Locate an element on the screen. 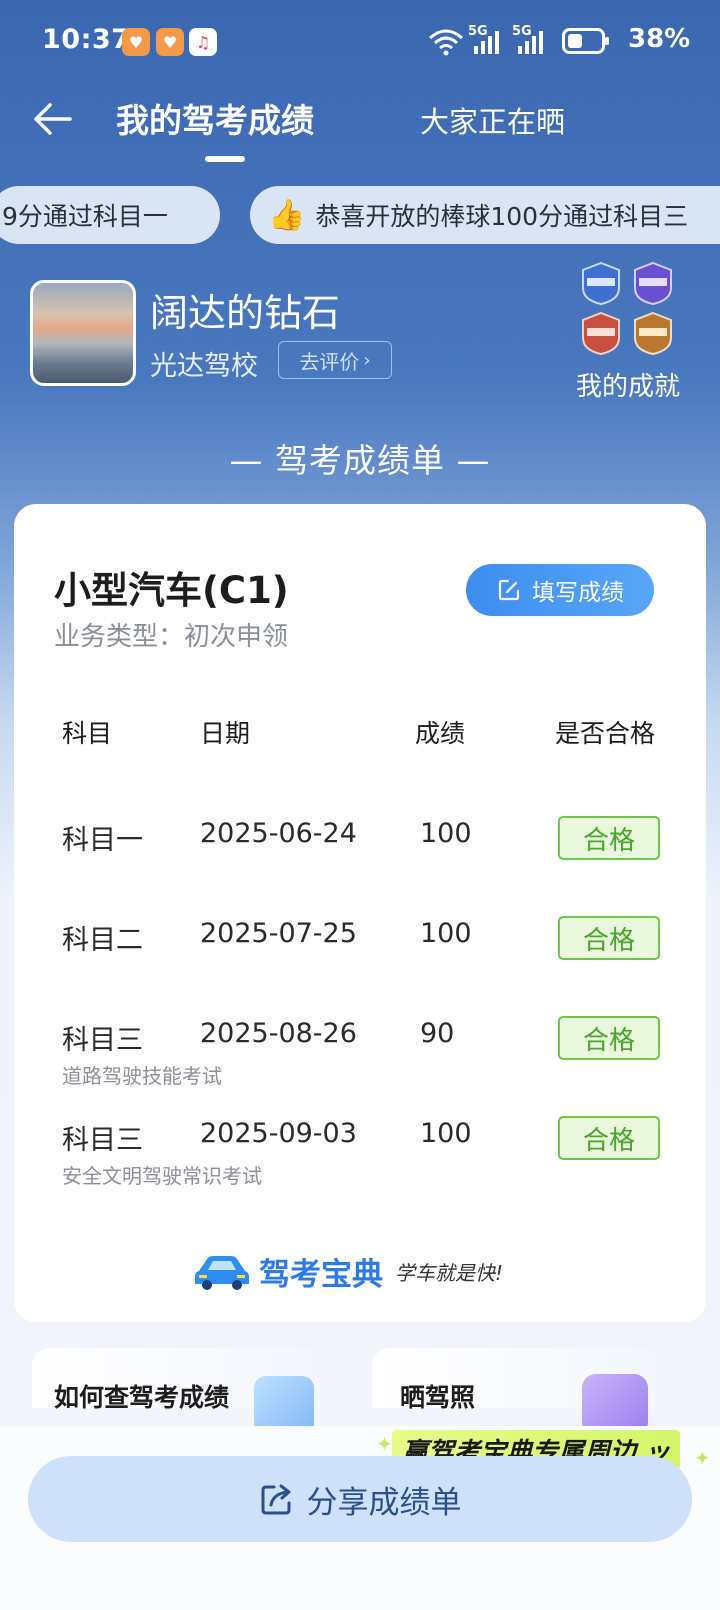  how-to-check-title: 如何查驾考成绩 is located at coordinates (142, 1397).